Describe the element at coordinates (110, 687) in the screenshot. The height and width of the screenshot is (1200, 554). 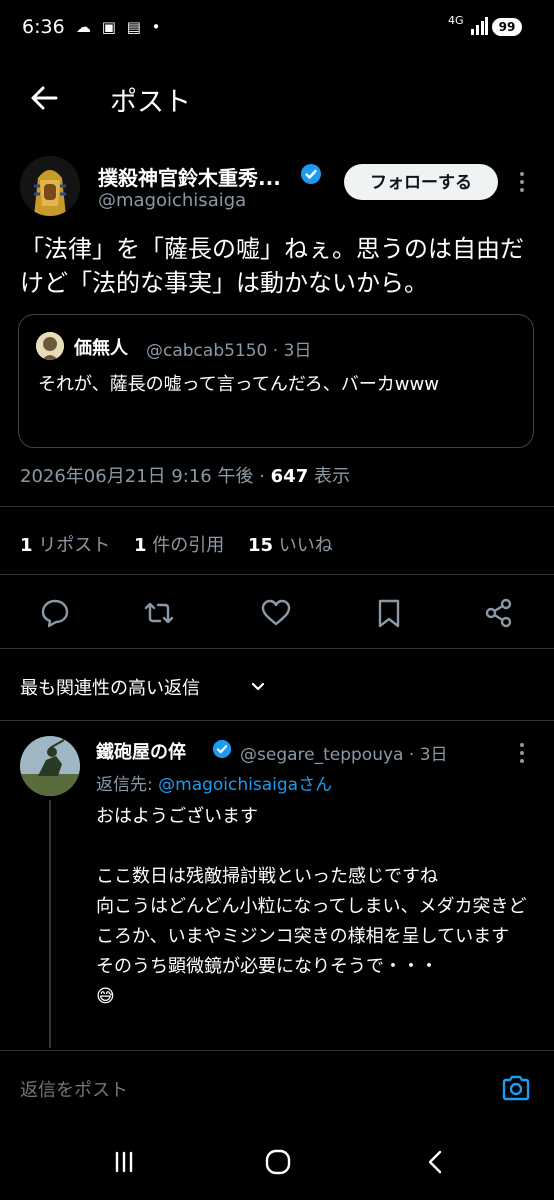
I see `reply-sort-dropdown: 最も関連性の高い返信` at that location.